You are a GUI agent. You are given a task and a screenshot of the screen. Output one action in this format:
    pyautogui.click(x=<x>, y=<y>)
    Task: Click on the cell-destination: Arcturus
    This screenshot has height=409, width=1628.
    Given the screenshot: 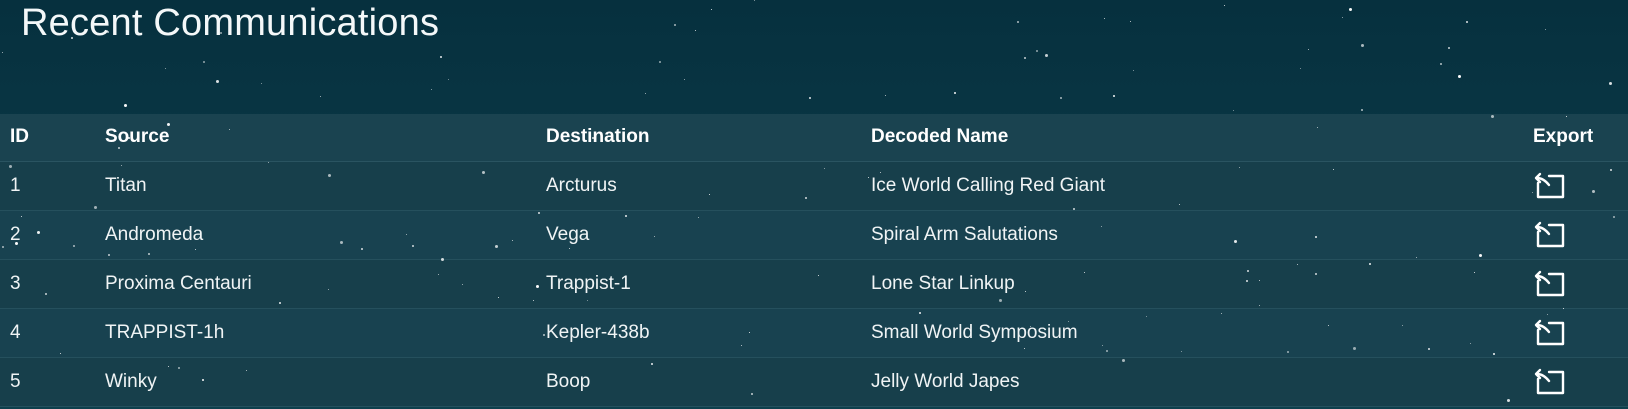 What is the action you would take?
    pyautogui.click(x=698, y=186)
    